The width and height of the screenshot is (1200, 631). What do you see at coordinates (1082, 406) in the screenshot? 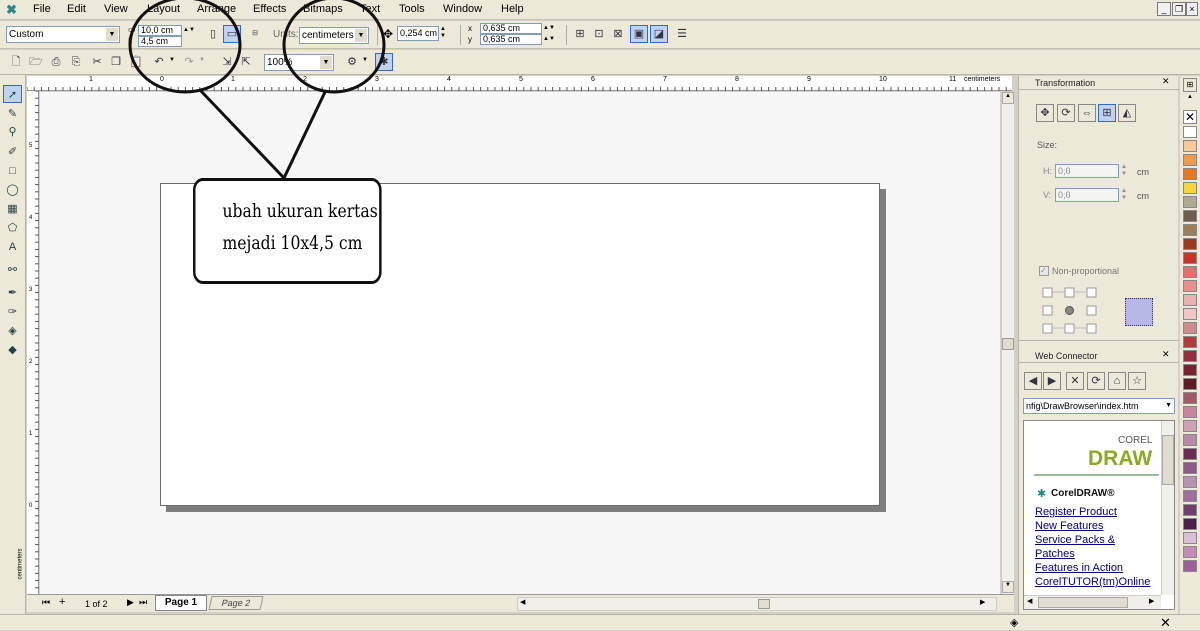
I see `address-value: nfig\DrawBrowser\index.htm` at bounding box center [1082, 406].